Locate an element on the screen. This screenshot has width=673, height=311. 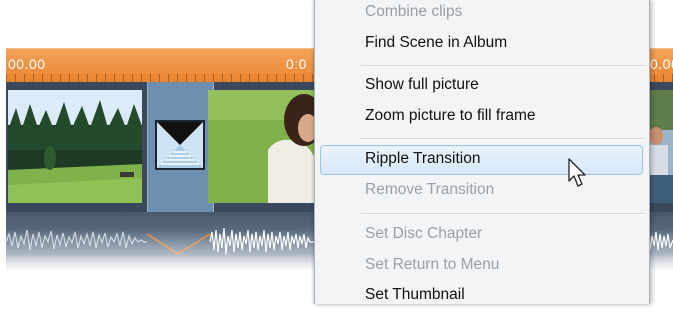
menu-item-label: Find Scene in Album is located at coordinates (436, 42).